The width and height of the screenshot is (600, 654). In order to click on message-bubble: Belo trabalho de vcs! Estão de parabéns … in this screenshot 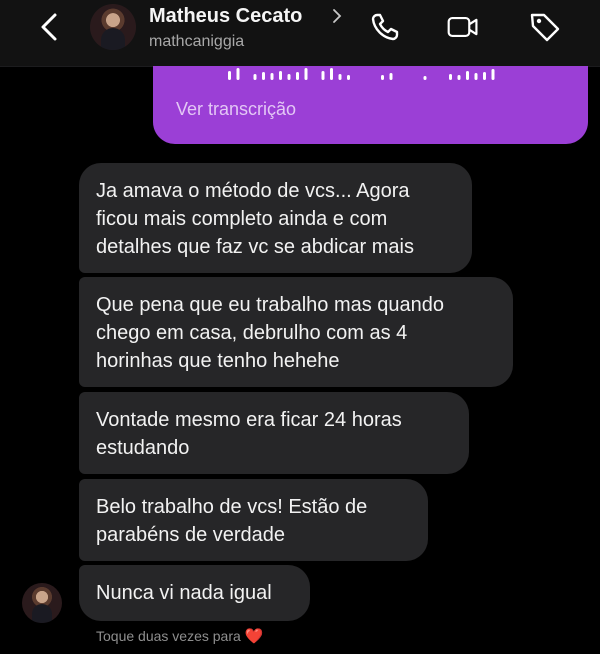, I will do `click(253, 520)`.